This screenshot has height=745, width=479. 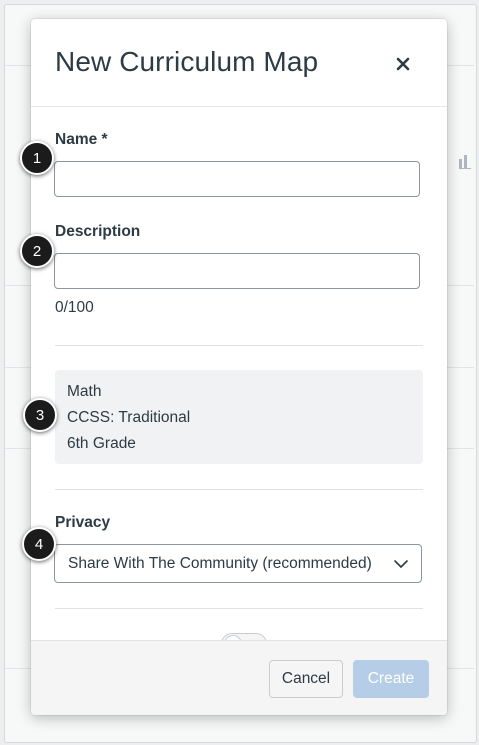 I want to click on dialog-header: New Curriculum Map, so click(x=239, y=63).